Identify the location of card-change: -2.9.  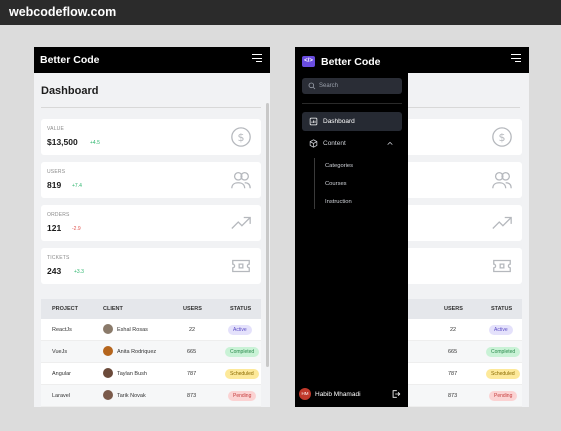
(76, 229).